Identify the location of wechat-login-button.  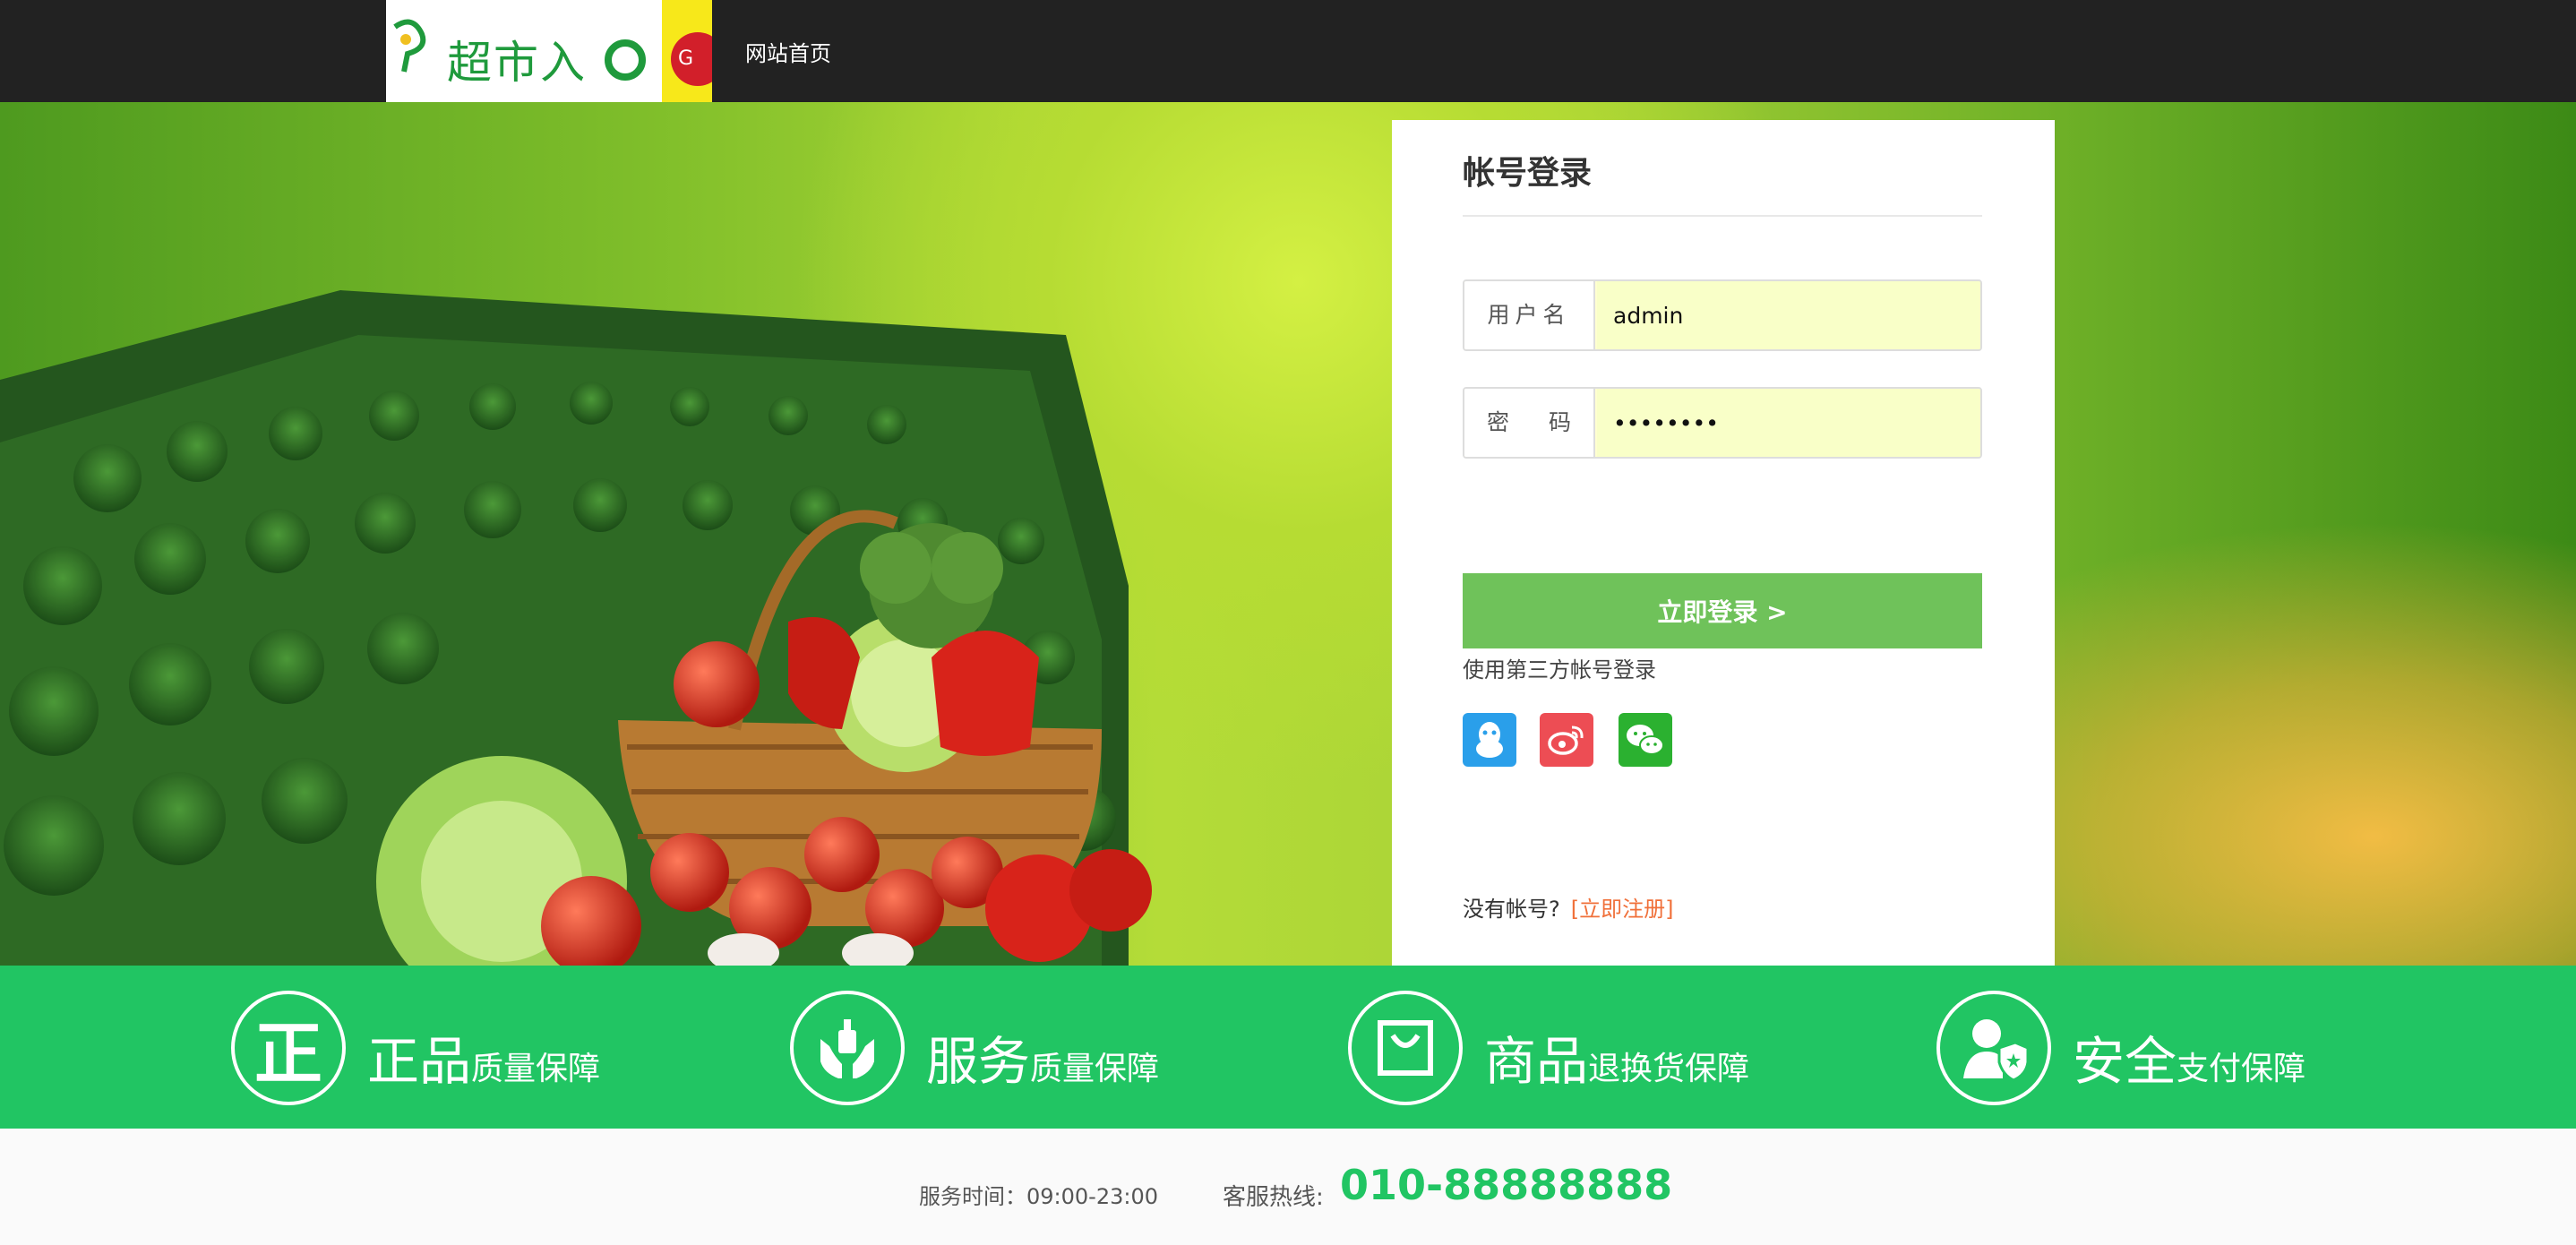
(1645, 740).